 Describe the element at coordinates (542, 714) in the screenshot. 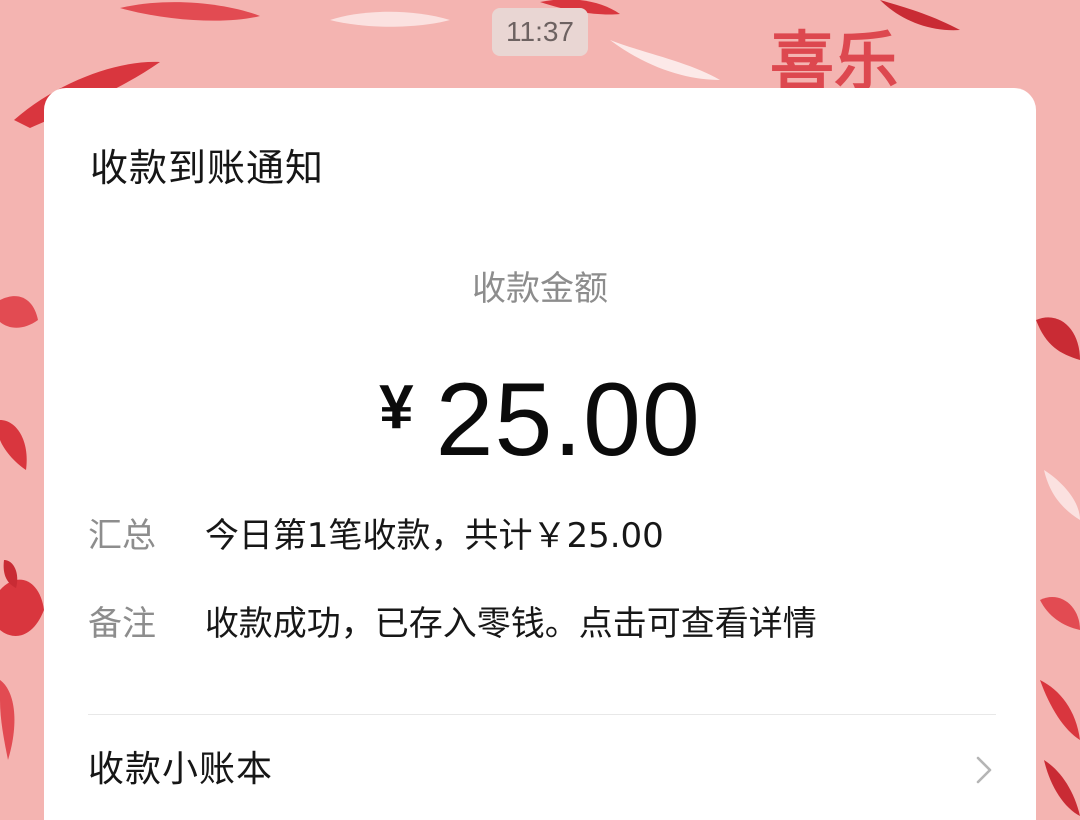

I see `divider` at that location.